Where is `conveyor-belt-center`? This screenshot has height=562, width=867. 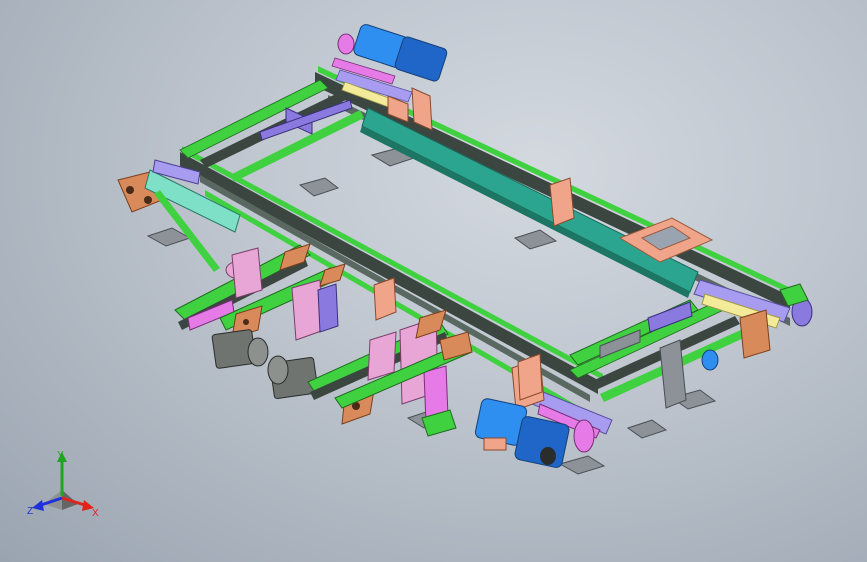 conveyor-belt-center is located at coordinates (529, 202).